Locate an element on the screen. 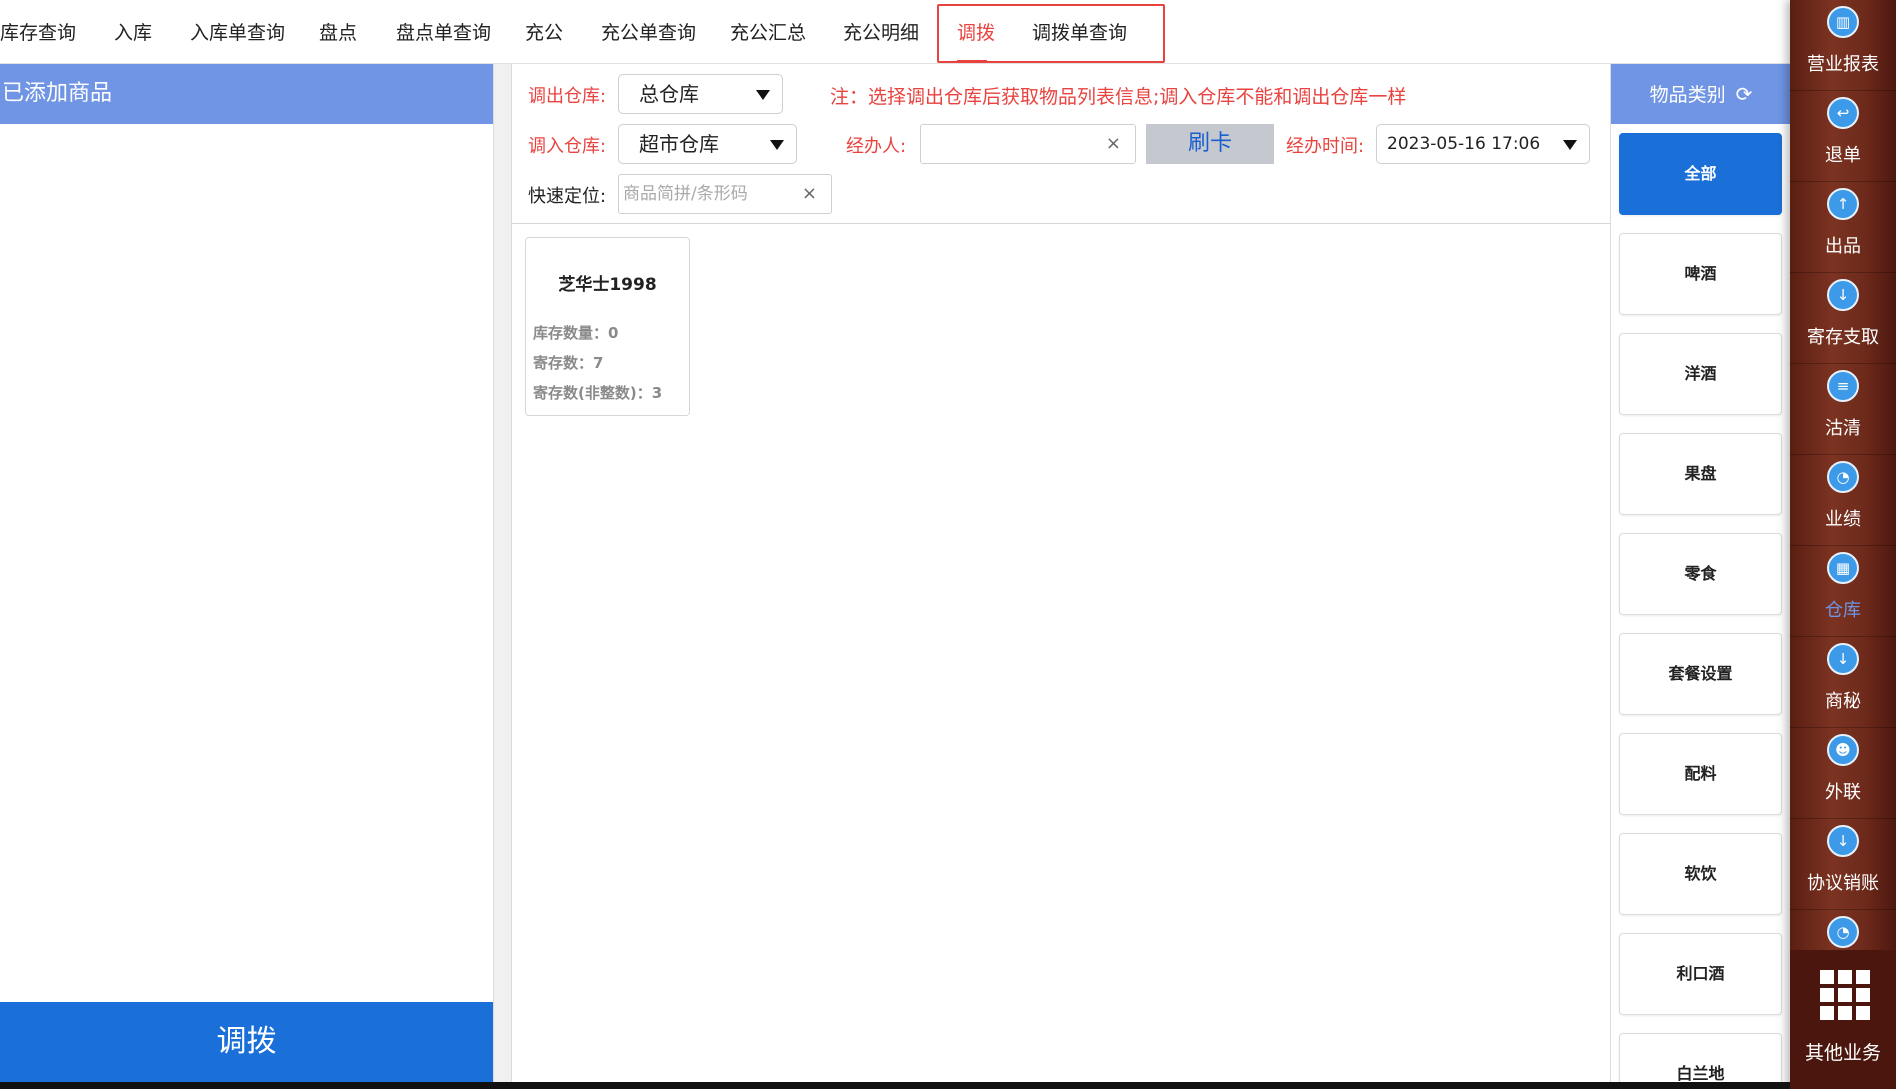 The height and width of the screenshot is (1089, 1896). warehouse-icon: ▦ is located at coordinates (1843, 568).